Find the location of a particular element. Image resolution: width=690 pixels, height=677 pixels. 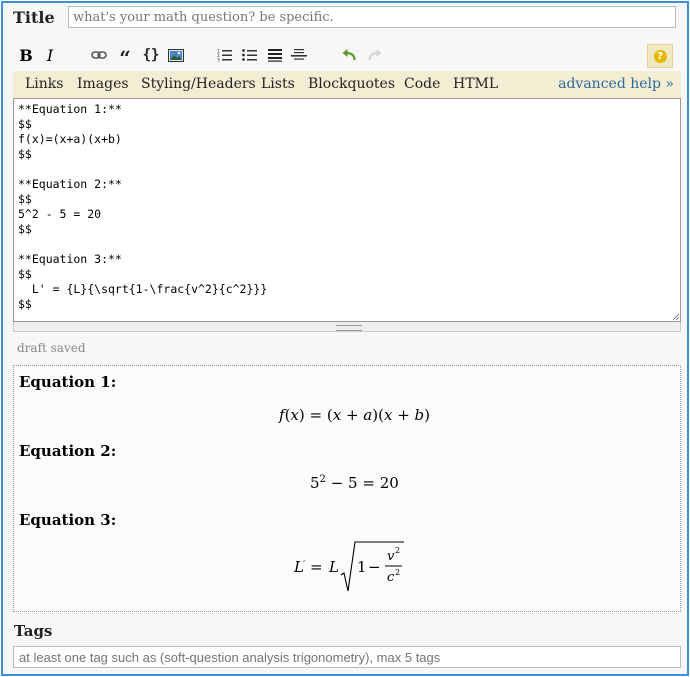

help-icon: ? is located at coordinates (660, 56).